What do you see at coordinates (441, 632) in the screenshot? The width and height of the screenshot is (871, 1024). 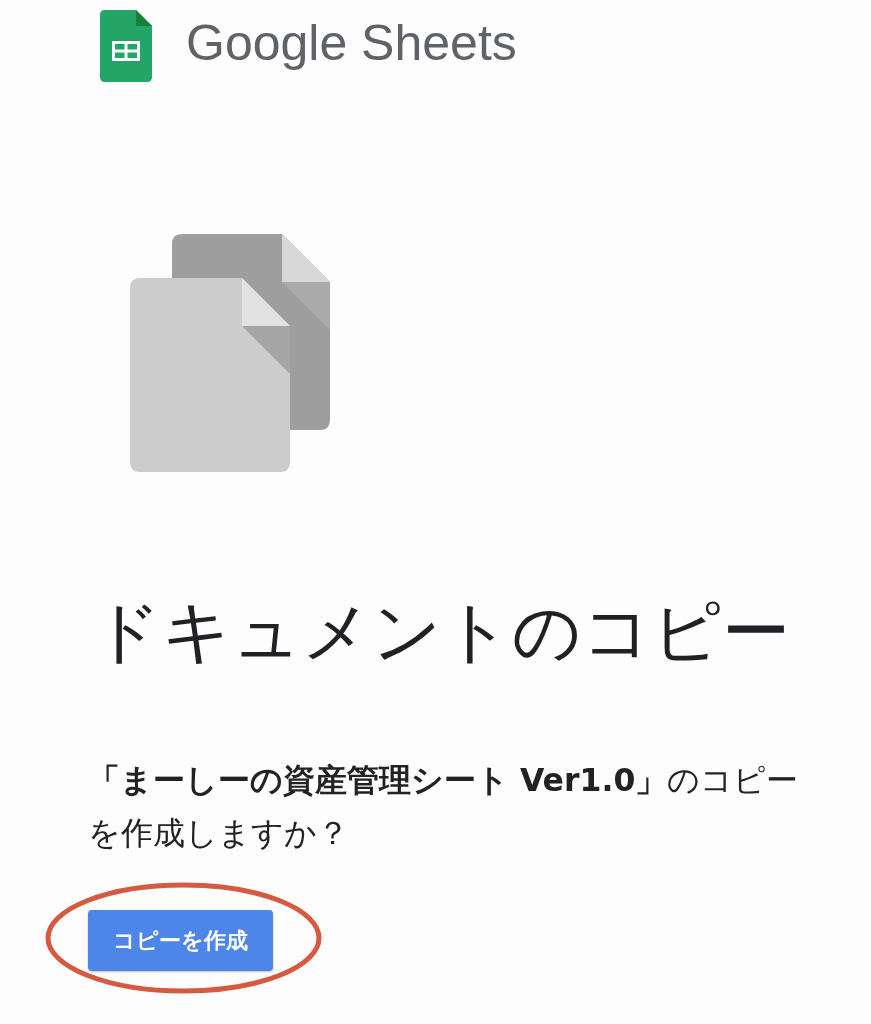 I see `page-title: ドキュメントのコピー` at bounding box center [441, 632].